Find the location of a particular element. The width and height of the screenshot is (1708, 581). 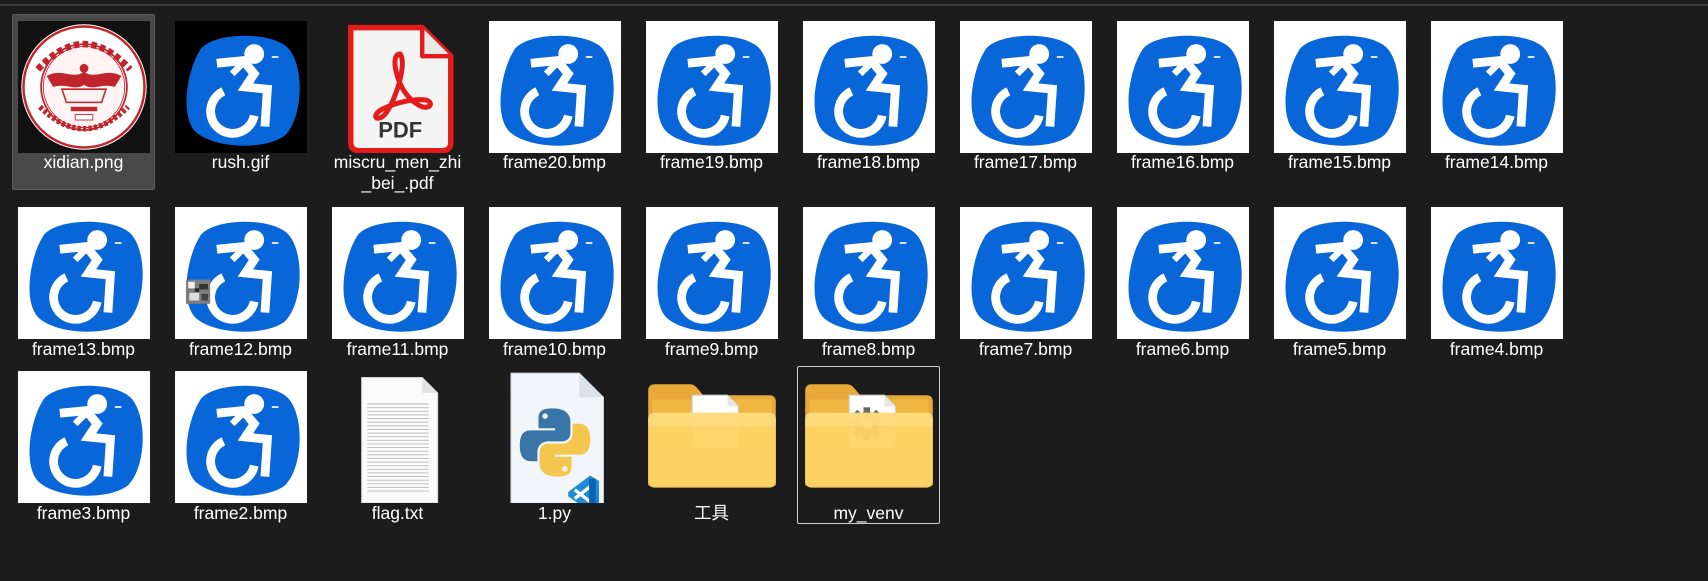

file-item-frame2-bmp: frame2.bmp is located at coordinates (240, 445).